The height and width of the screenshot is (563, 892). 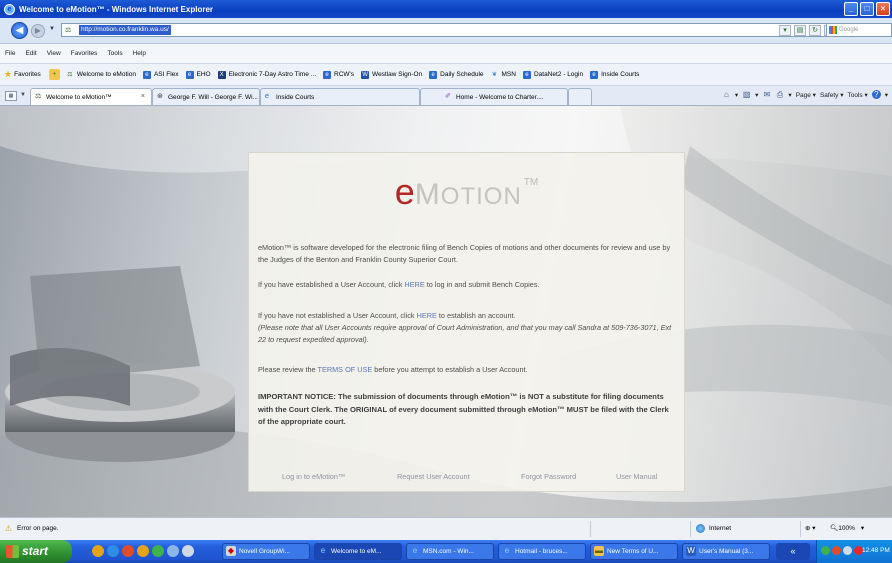 I want to click on home-icon: ⌂, so click(x=726, y=94).